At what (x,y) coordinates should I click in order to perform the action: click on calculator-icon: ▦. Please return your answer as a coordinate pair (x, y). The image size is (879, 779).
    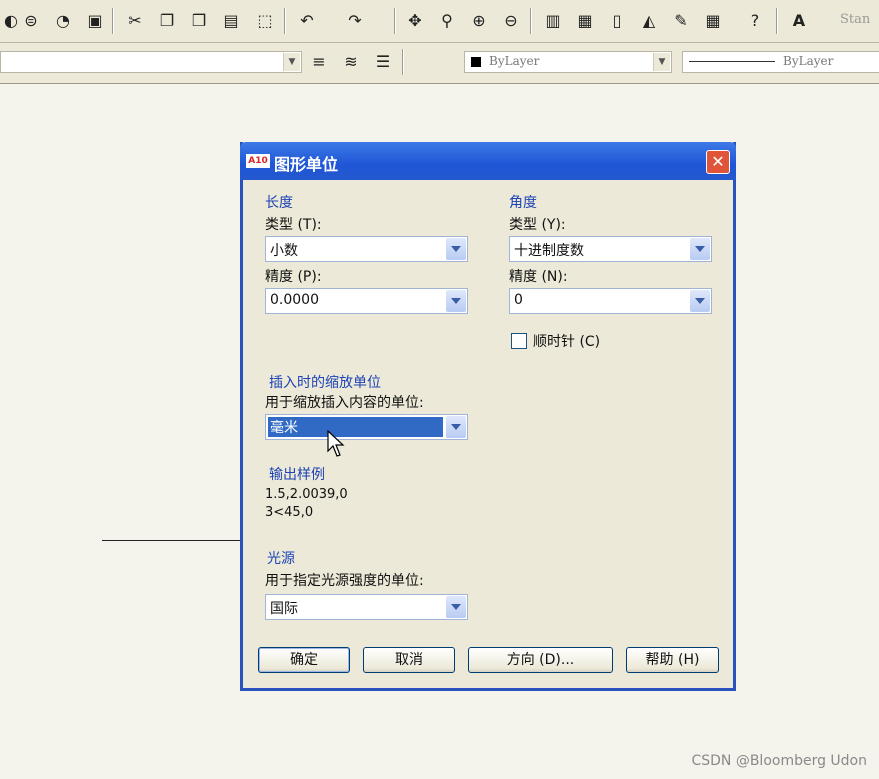
    Looking at the image, I should click on (713, 21).